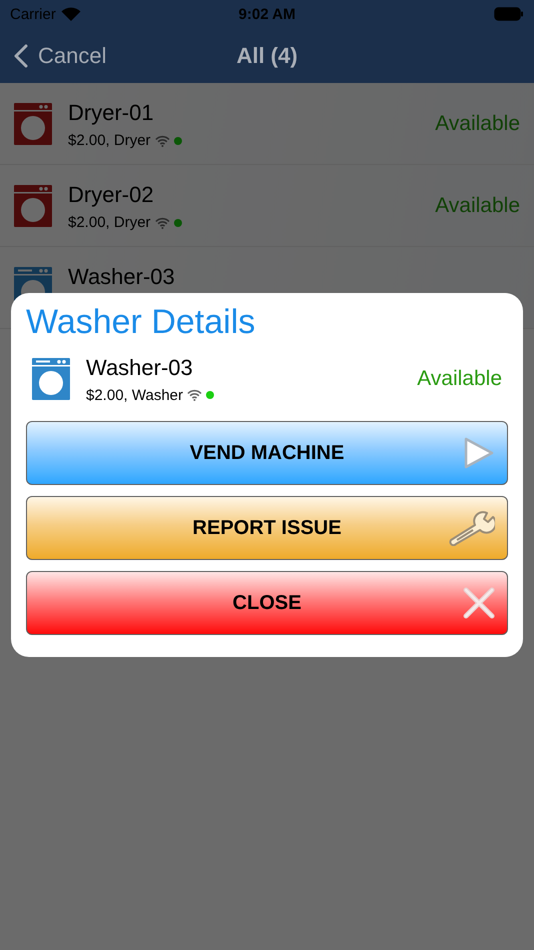  Describe the element at coordinates (267, 14) in the screenshot. I see `clock: 9:02 AM` at that location.